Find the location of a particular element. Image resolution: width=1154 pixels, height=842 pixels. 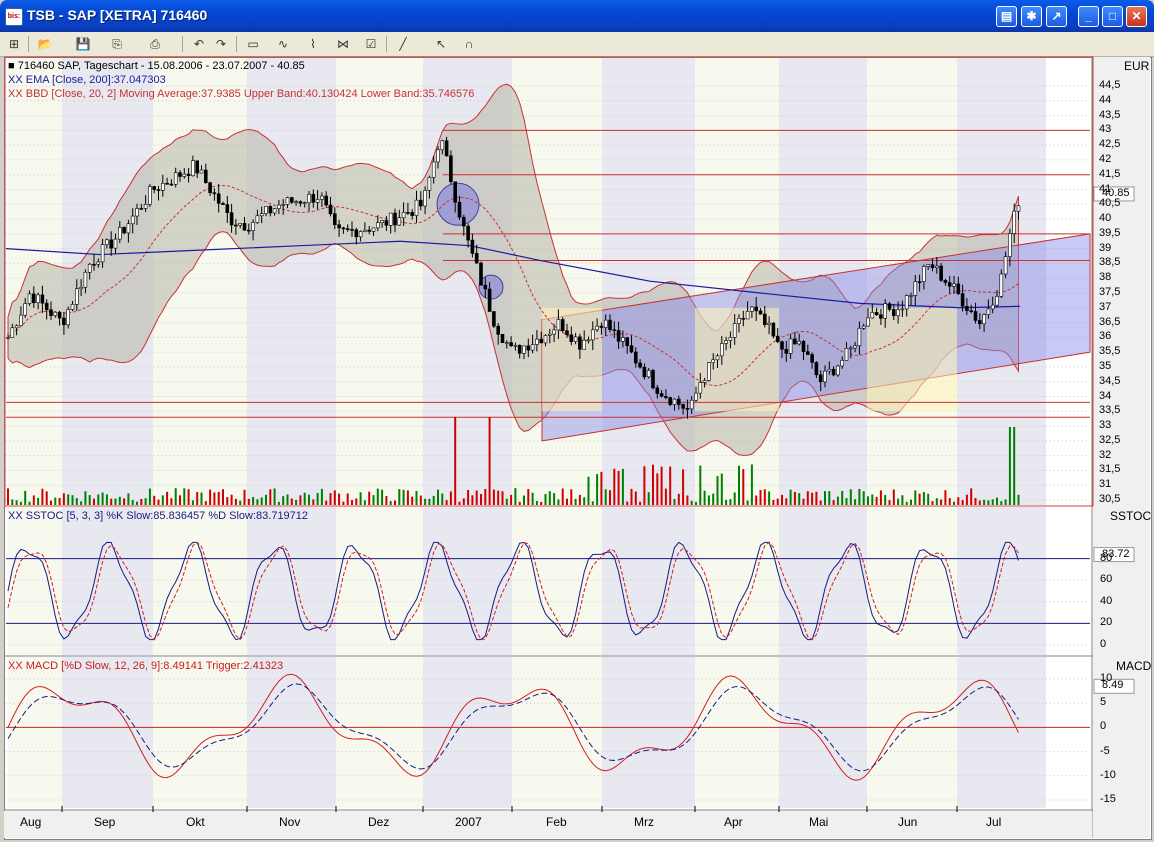

month-label: Jun is located at coordinates (908, 822).